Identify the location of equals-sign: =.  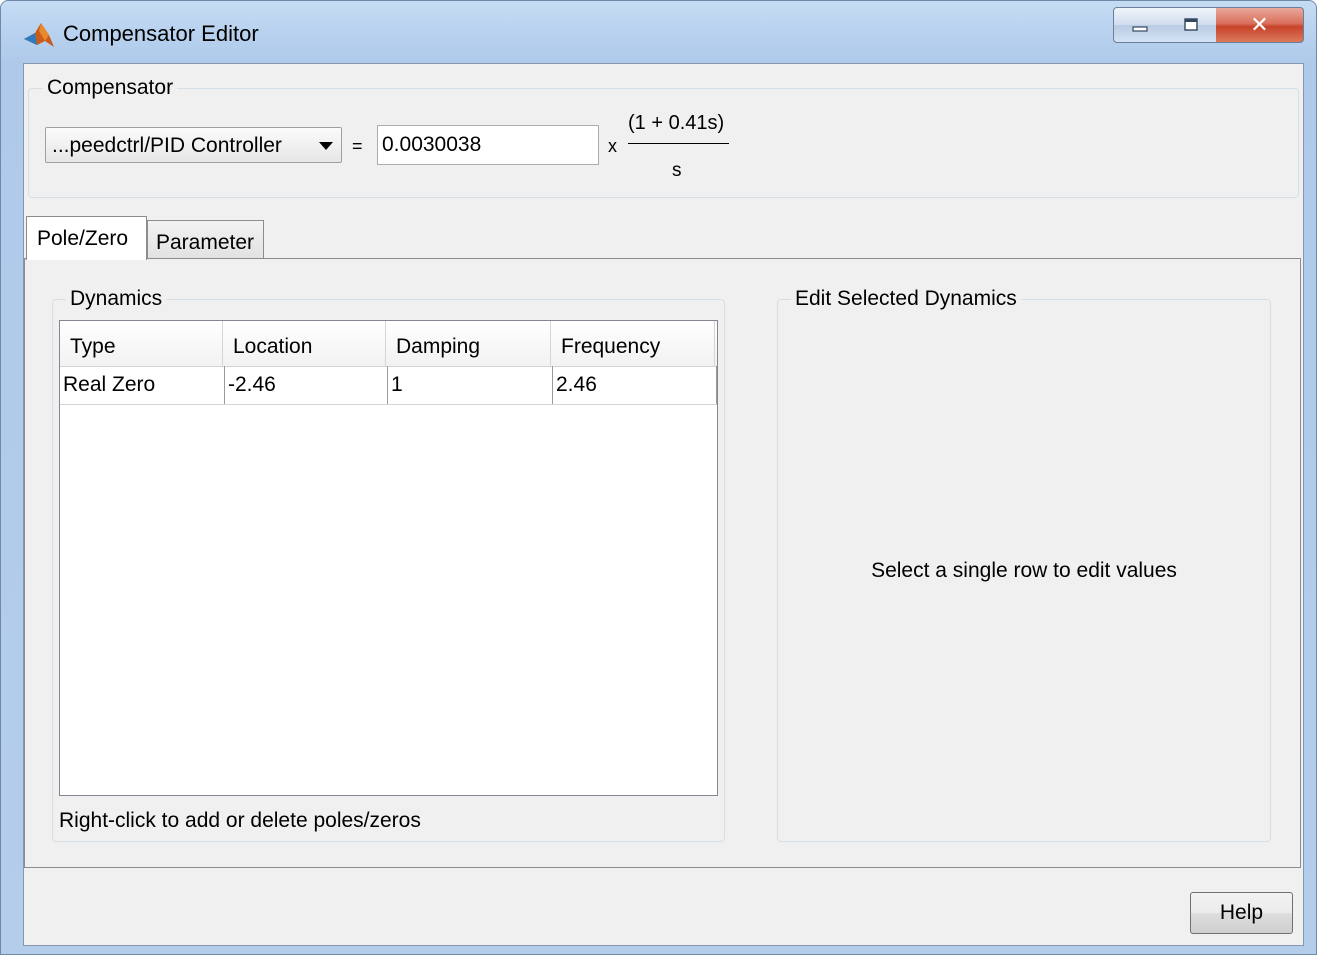
(357, 146).